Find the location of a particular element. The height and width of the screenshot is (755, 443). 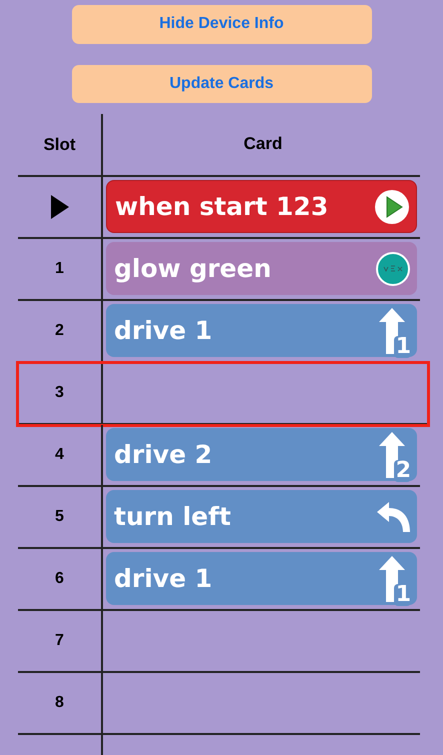

block-card: glow green is located at coordinates (261, 268).